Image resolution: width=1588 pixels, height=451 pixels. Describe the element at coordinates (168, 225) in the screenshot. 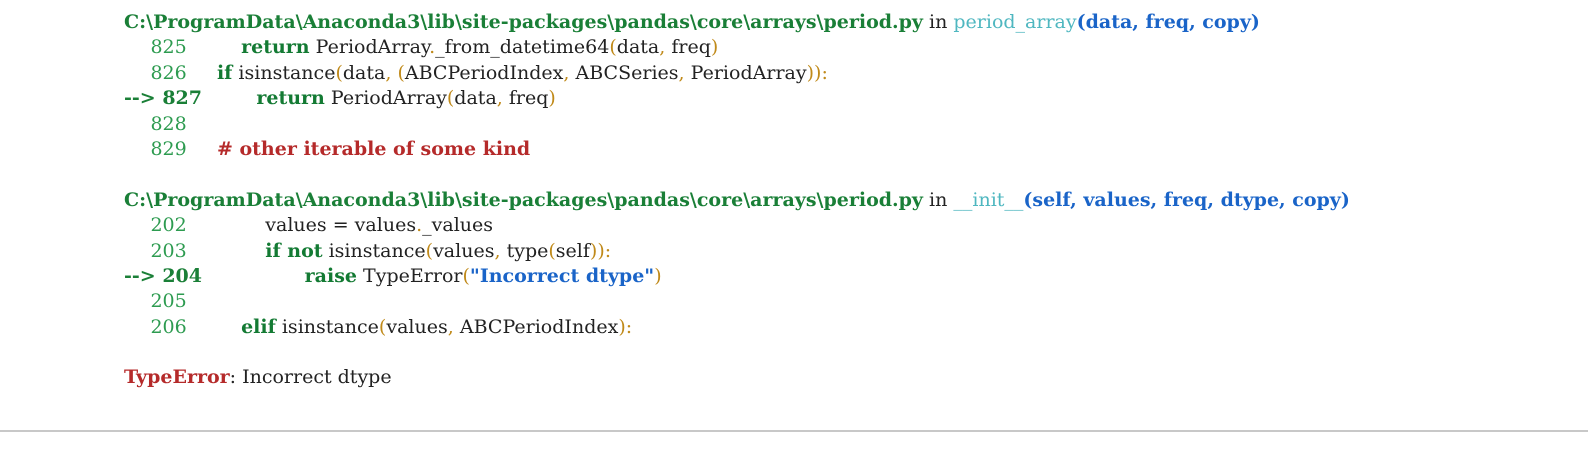

I see `line-number: 202` at that location.